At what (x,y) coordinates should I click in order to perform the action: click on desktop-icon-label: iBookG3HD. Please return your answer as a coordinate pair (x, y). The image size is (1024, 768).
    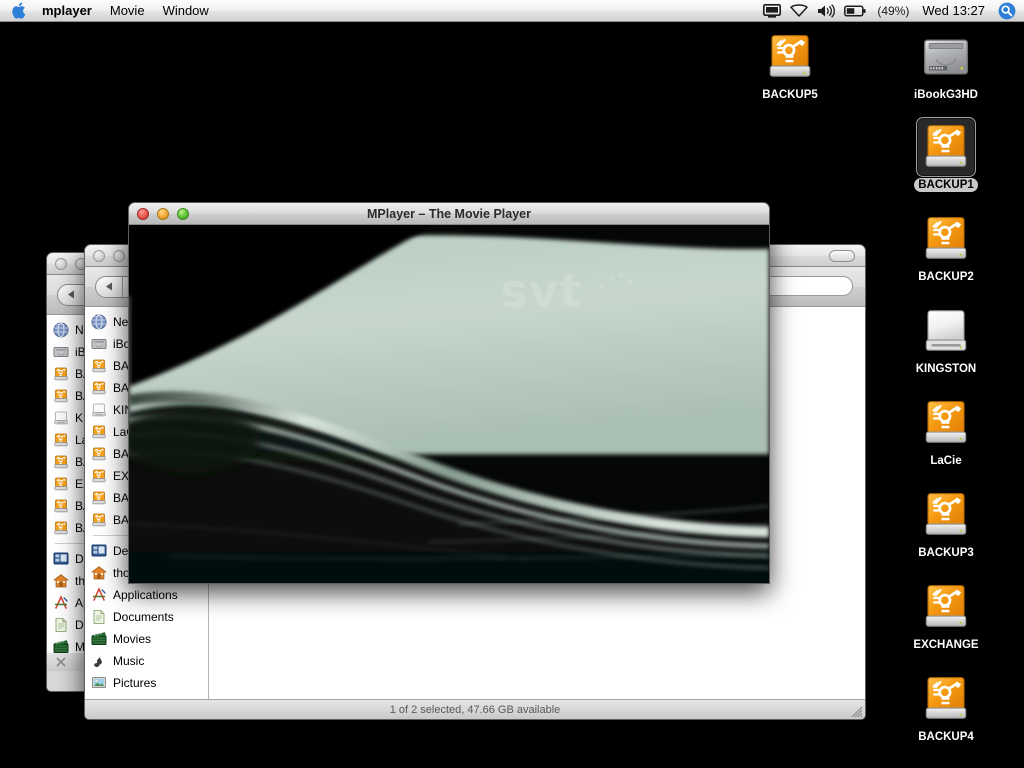
    Looking at the image, I should click on (946, 95).